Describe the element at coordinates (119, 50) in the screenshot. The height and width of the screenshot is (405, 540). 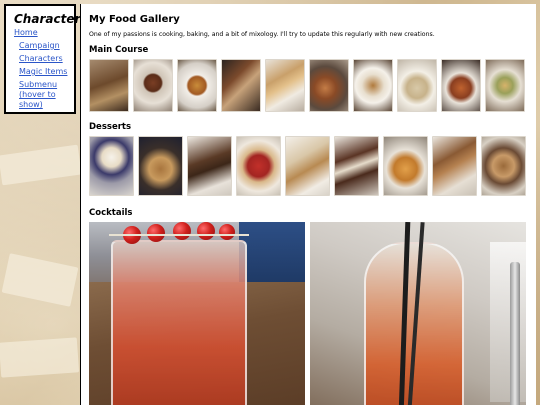
I see `section-title-main-course: Main Course` at that location.